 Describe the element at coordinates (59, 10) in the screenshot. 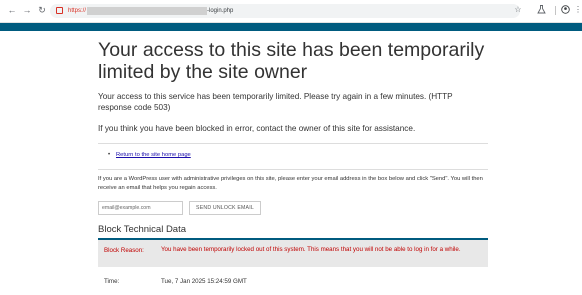

I see `not-secure-icon` at that location.